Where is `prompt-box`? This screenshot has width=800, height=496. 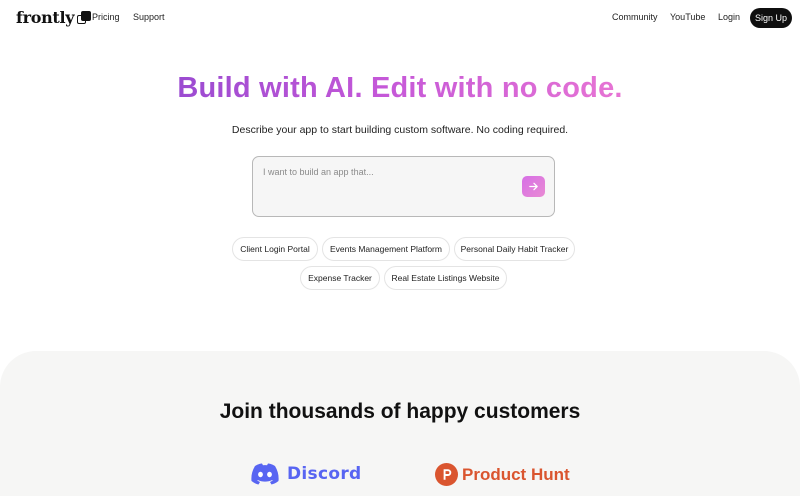 prompt-box is located at coordinates (403, 186).